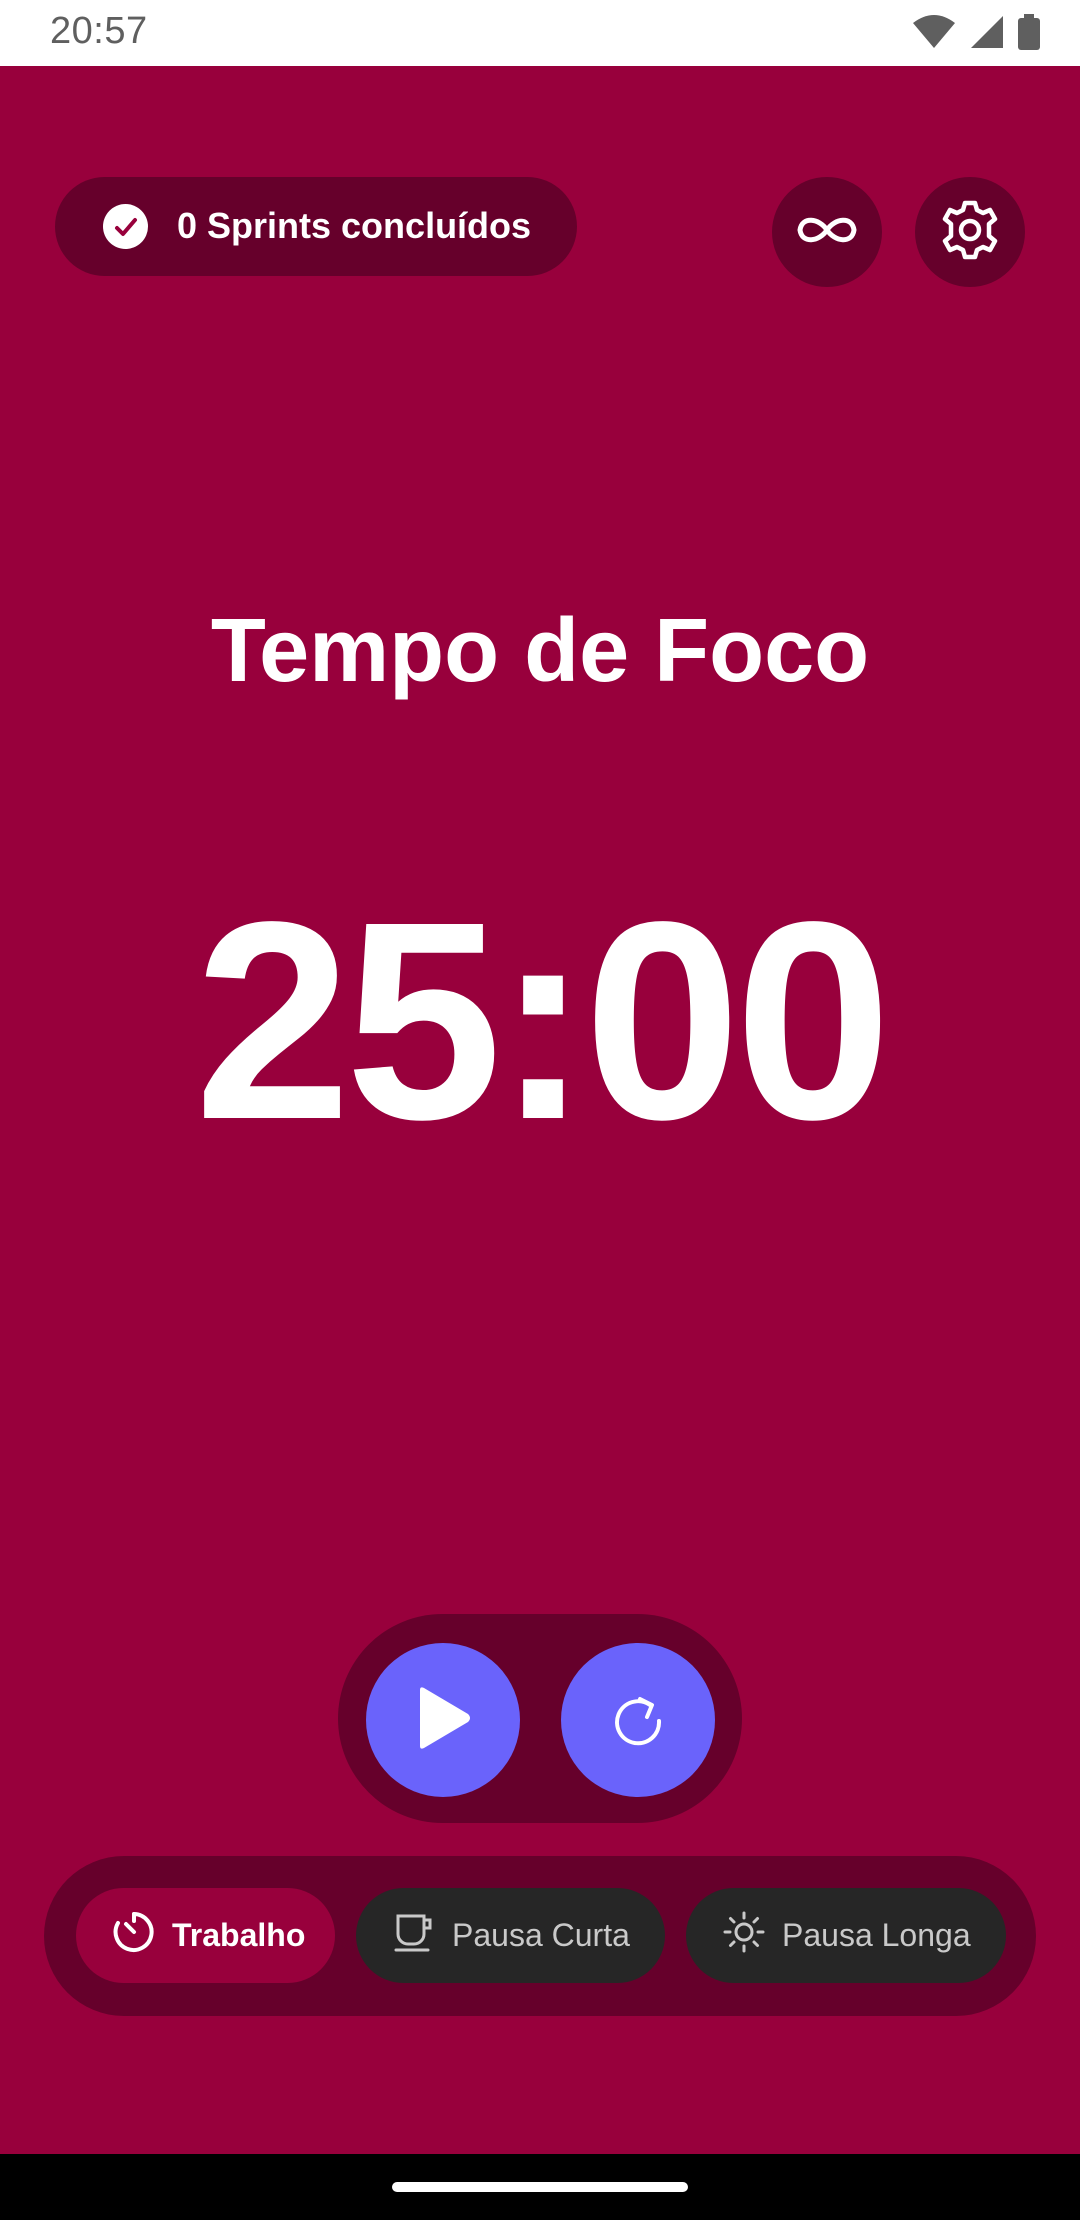 The width and height of the screenshot is (1080, 2220). What do you see at coordinates (414, 1936) in the screenshot?
I see `coffee-cup-icon` at bounding box center [414, 1936].